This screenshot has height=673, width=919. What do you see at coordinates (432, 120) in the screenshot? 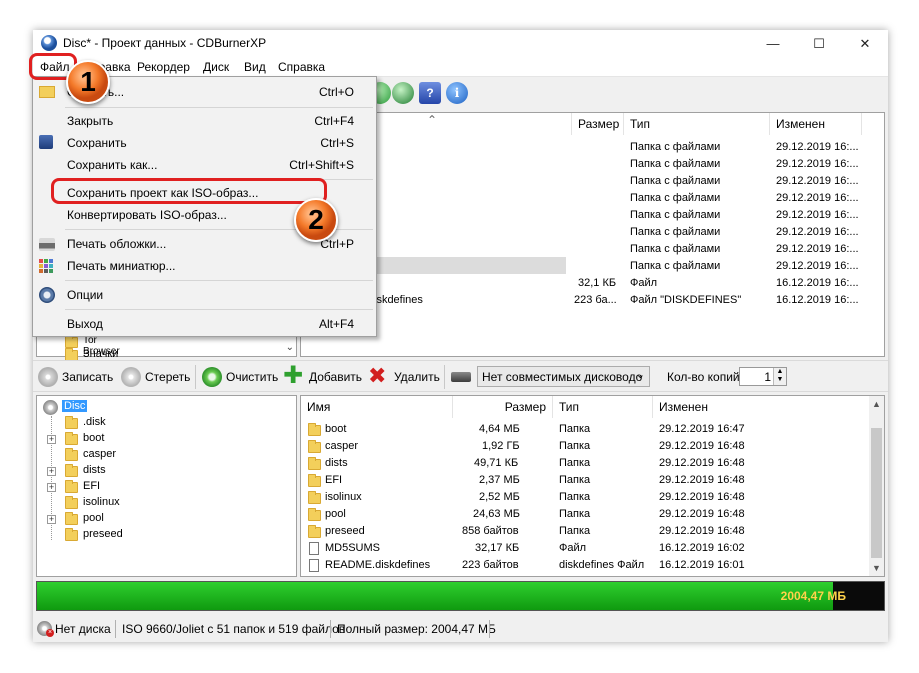
I see `sort-up-icon: ⌃` at bounding box center [432, 120].